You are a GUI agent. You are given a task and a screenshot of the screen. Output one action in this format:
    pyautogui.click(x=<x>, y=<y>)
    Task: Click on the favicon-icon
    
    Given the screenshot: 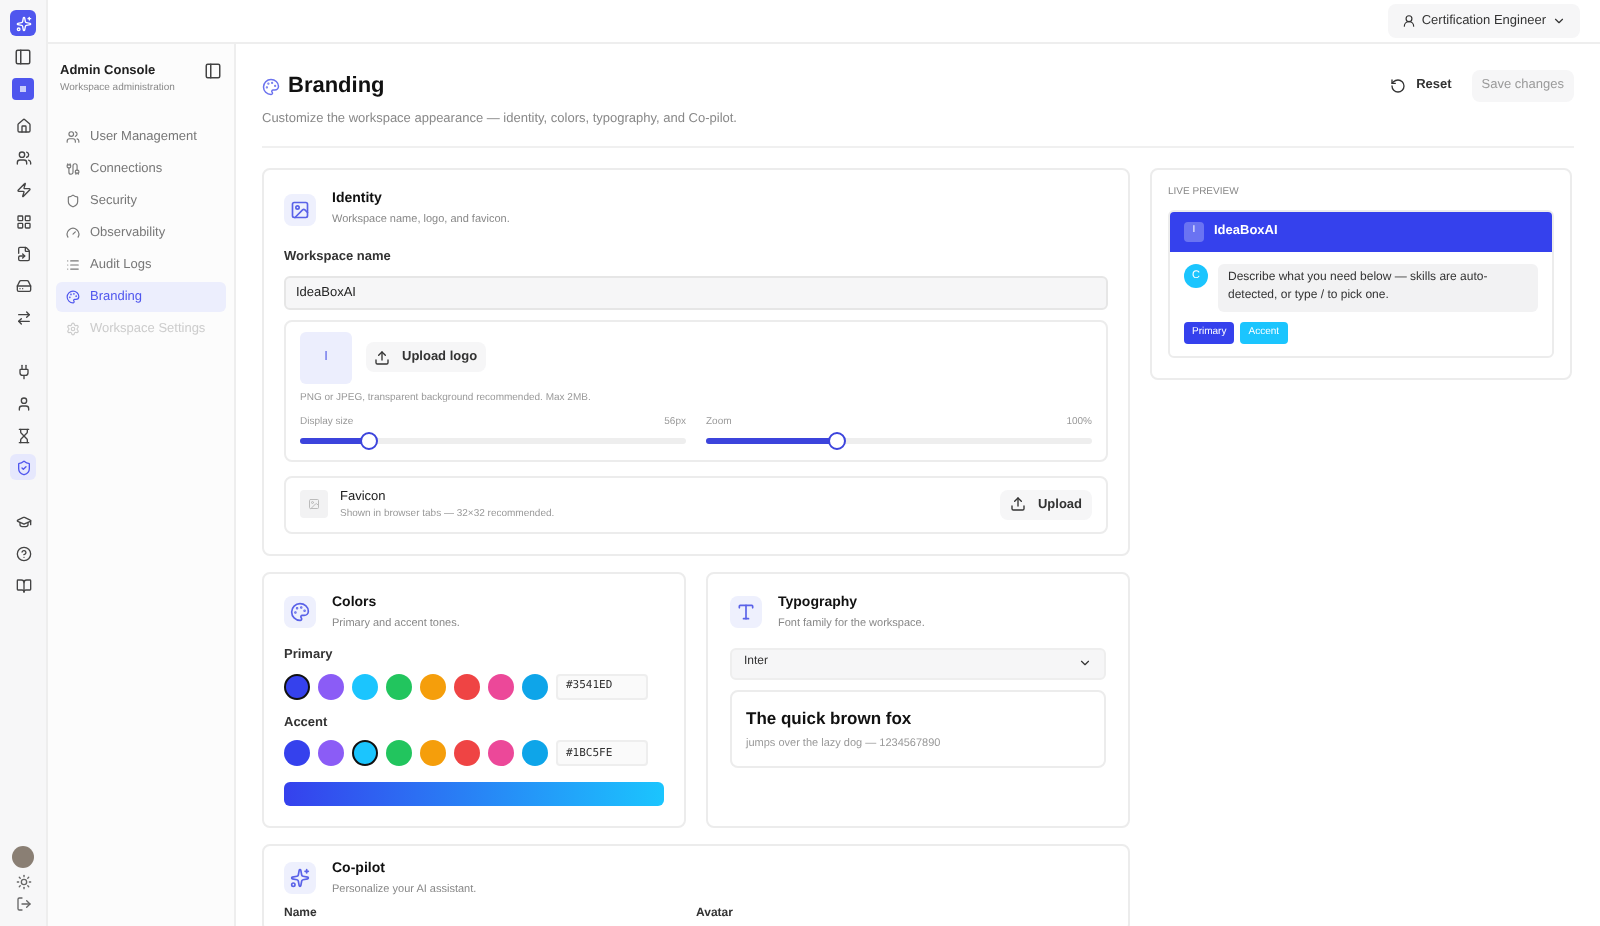 What is the action you would take?
    pyautogui.click(x=314, y=504)
    